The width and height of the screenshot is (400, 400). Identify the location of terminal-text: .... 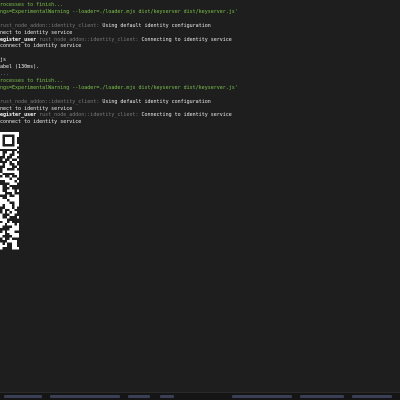
(5, 74).